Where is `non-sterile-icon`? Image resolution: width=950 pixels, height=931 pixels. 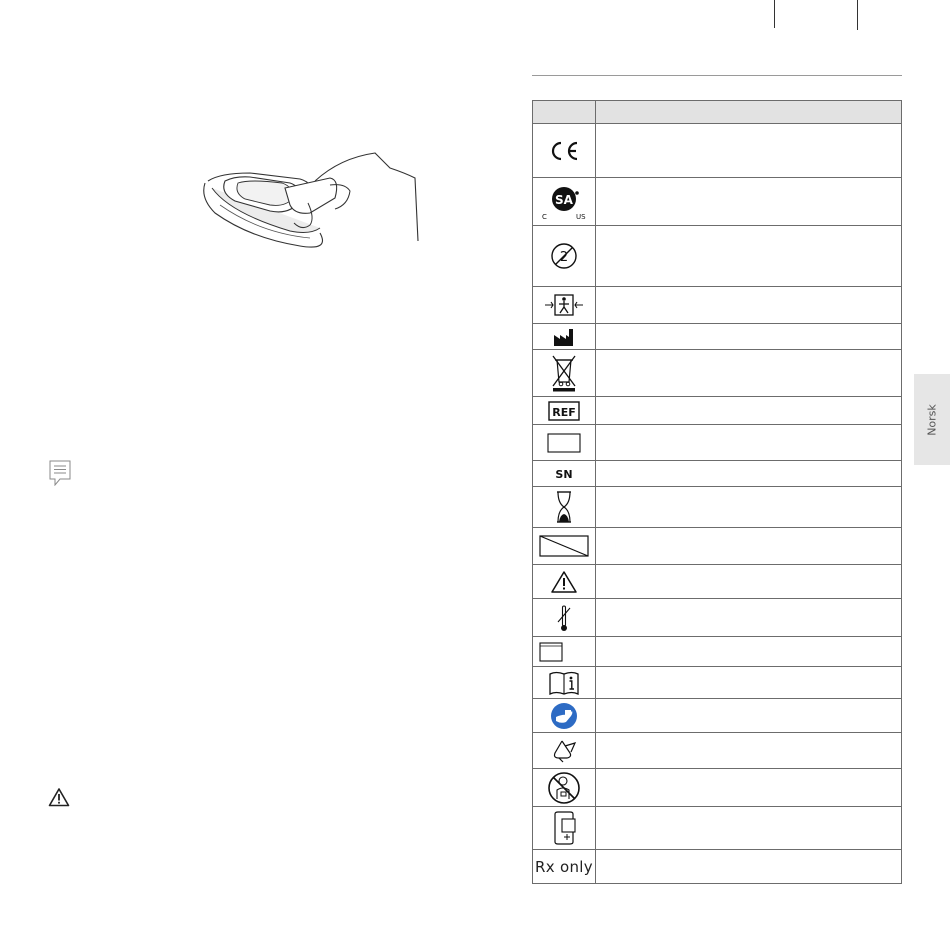 non-sterile-icon is located at coordinates (564, 546).